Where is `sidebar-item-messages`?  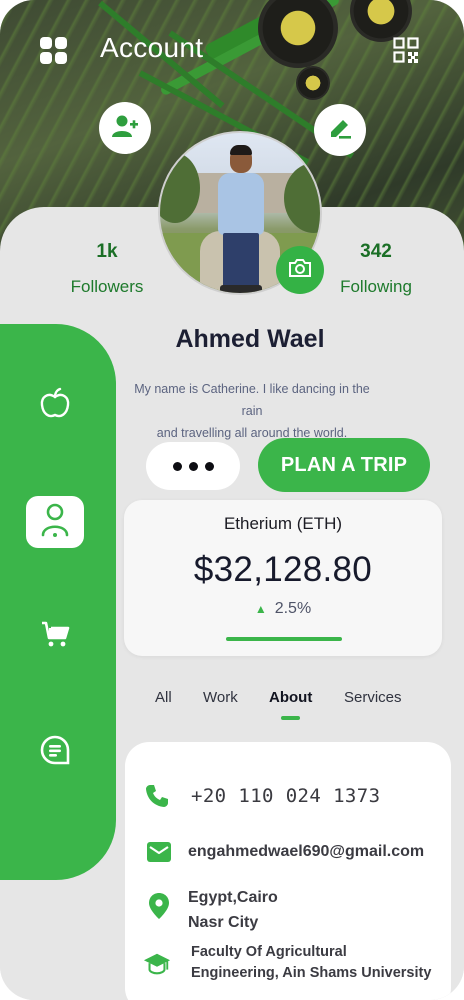 sidebar-item-messages is located at coordinates (55, 752).